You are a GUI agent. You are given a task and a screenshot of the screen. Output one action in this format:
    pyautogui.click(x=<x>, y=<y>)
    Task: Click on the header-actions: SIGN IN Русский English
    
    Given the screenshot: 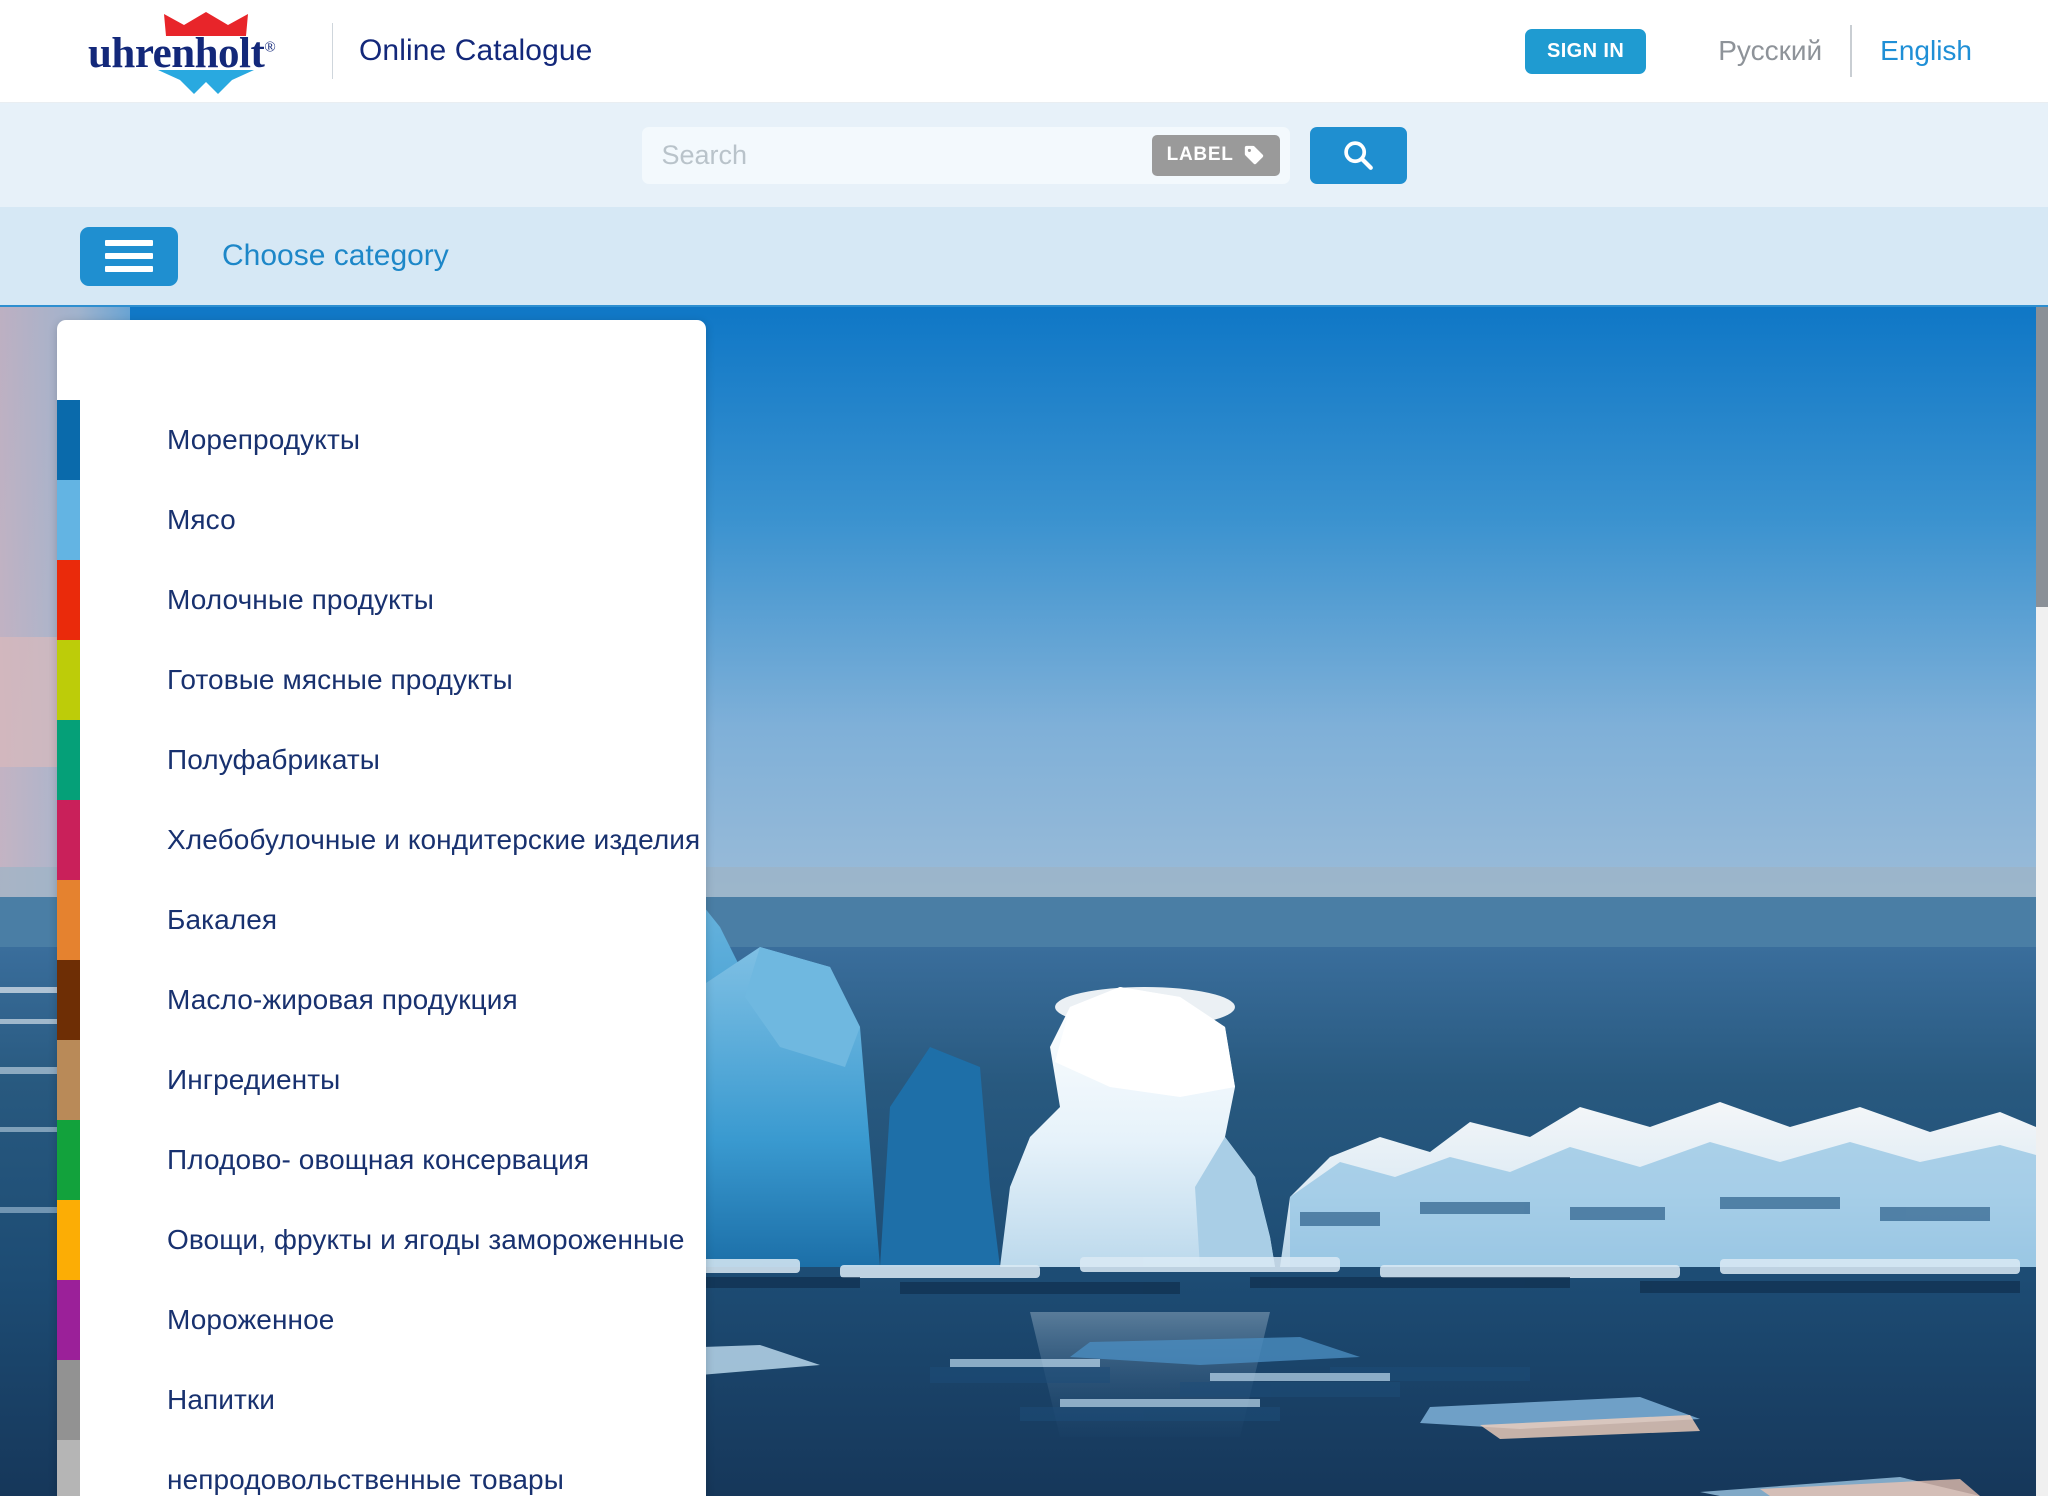 What is the action you would take?
    pyautogui.click(x=1748, y=51)
    